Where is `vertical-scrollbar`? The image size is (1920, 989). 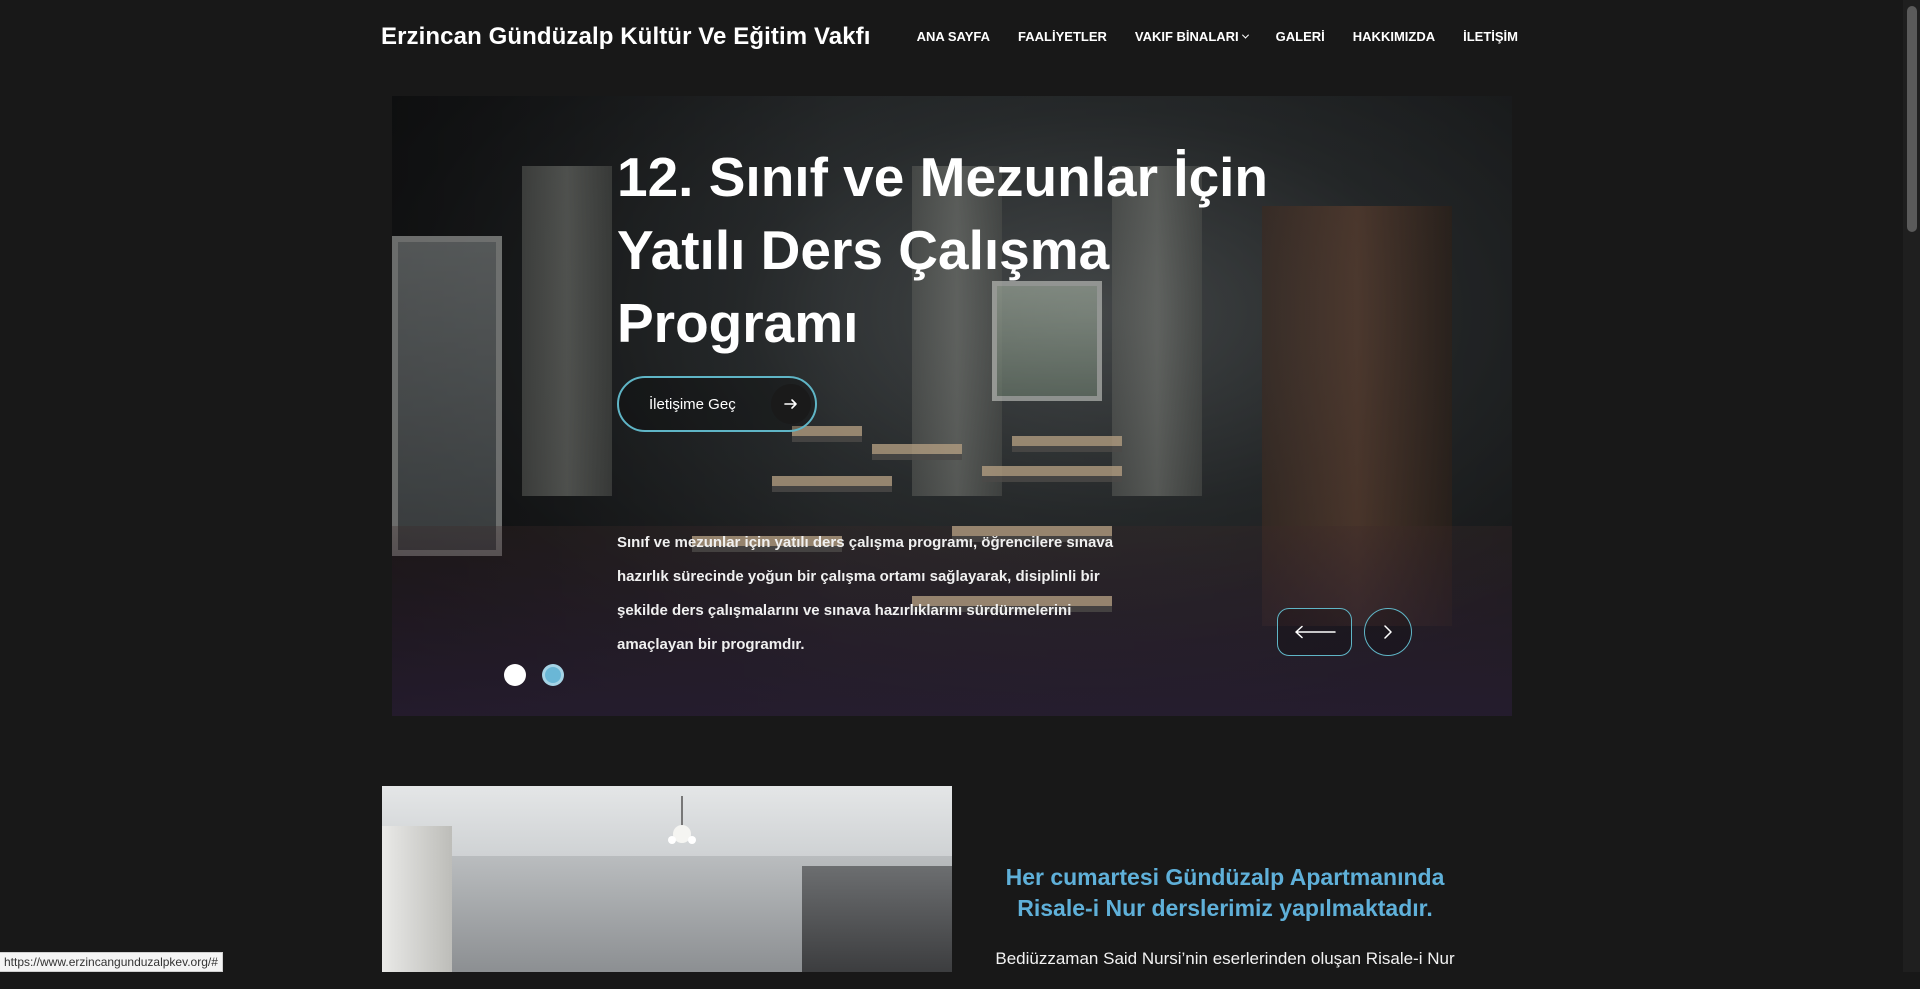 vertical-scrollbar is located at coordinates (1911, 486).